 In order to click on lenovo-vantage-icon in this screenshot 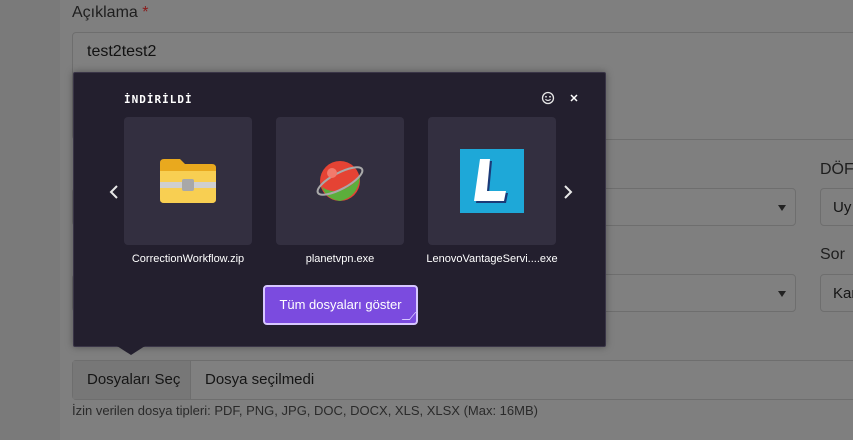, I will do `click(492, 181)`.